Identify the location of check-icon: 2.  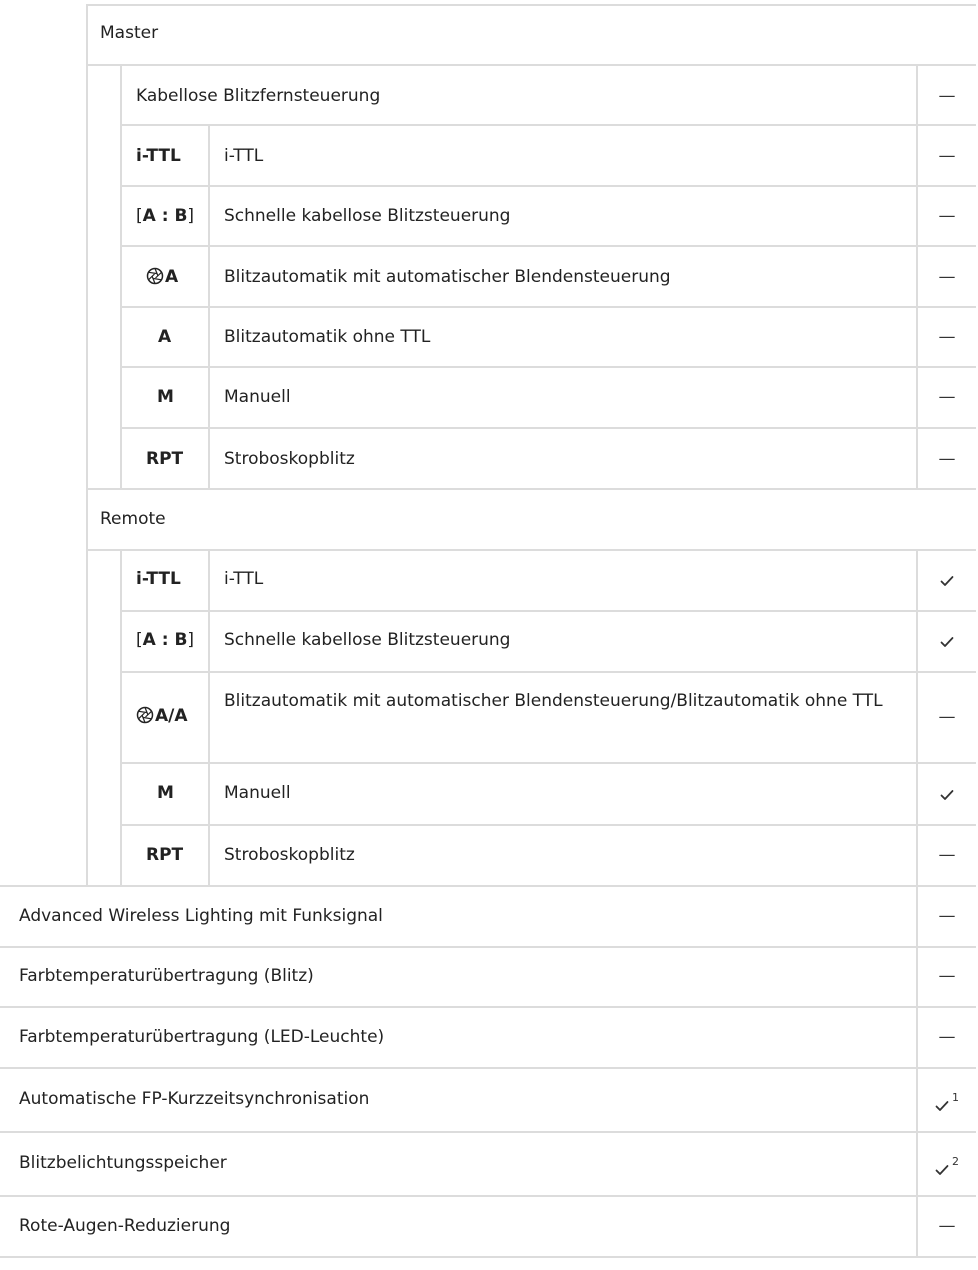
(947, 1167).